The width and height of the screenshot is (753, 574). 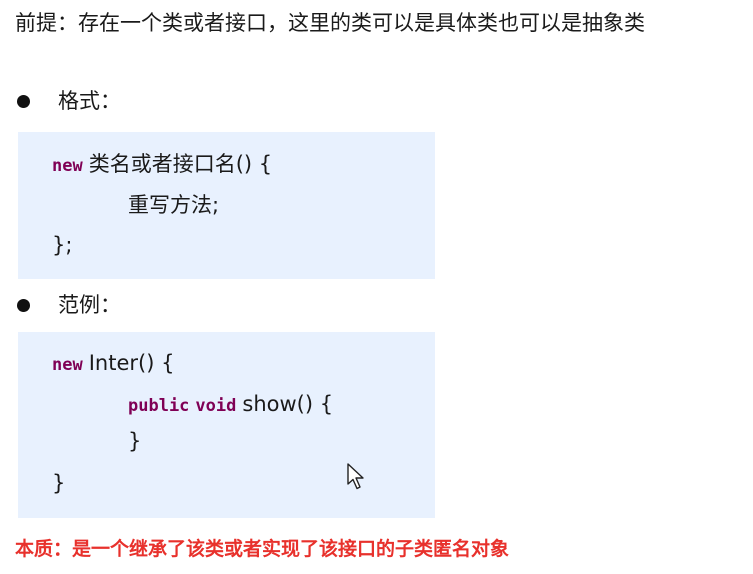 I want to click on example-code-line-3: }, so click(x=135, y=441).